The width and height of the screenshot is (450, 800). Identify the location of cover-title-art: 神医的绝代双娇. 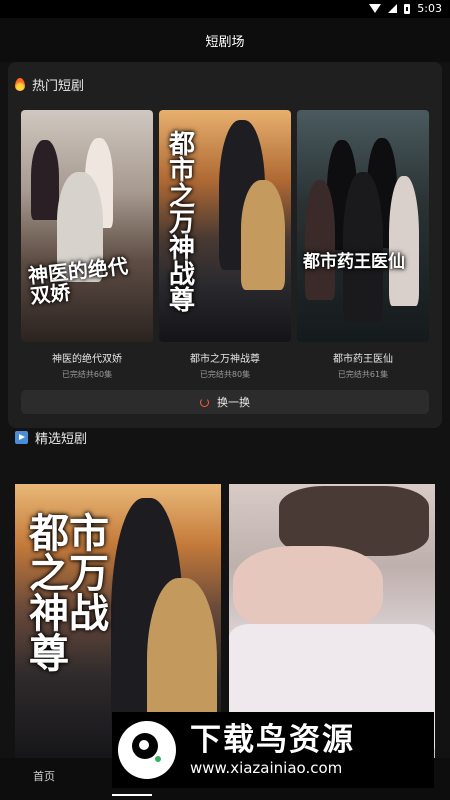
(78, 281).